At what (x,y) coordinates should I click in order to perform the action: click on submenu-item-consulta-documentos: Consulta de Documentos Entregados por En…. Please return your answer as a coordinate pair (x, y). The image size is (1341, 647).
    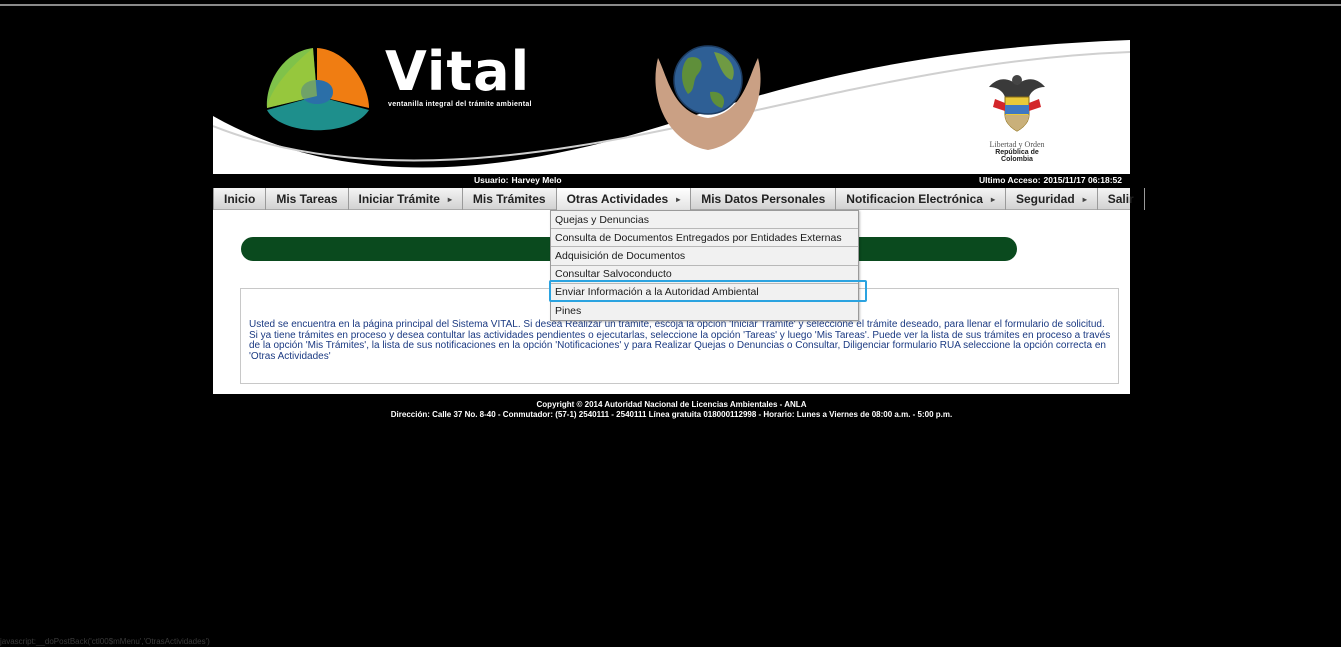
    Looking at the image, I should click on (704, 238).